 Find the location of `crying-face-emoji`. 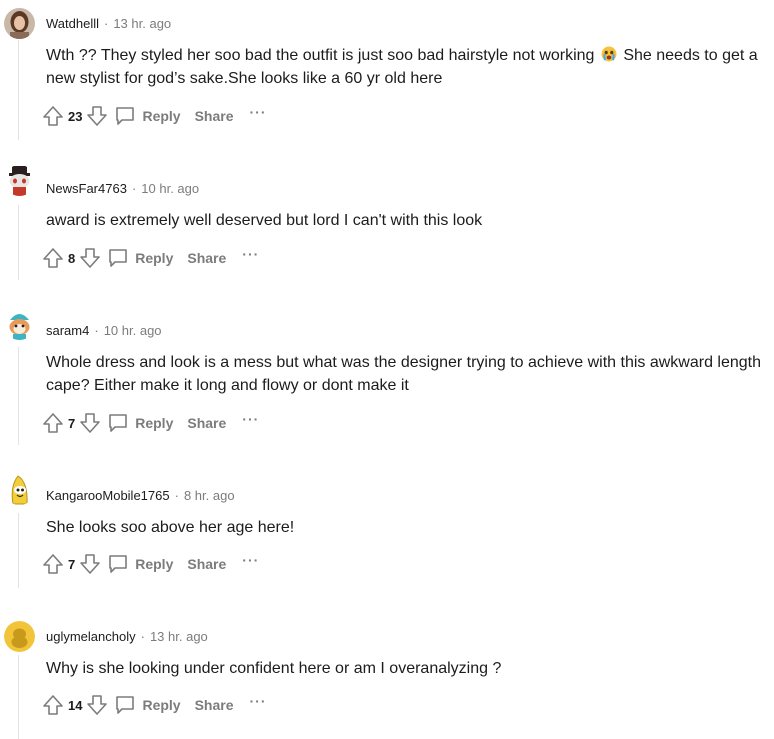

crying-face-emoji is located at coordinates (609, 54).